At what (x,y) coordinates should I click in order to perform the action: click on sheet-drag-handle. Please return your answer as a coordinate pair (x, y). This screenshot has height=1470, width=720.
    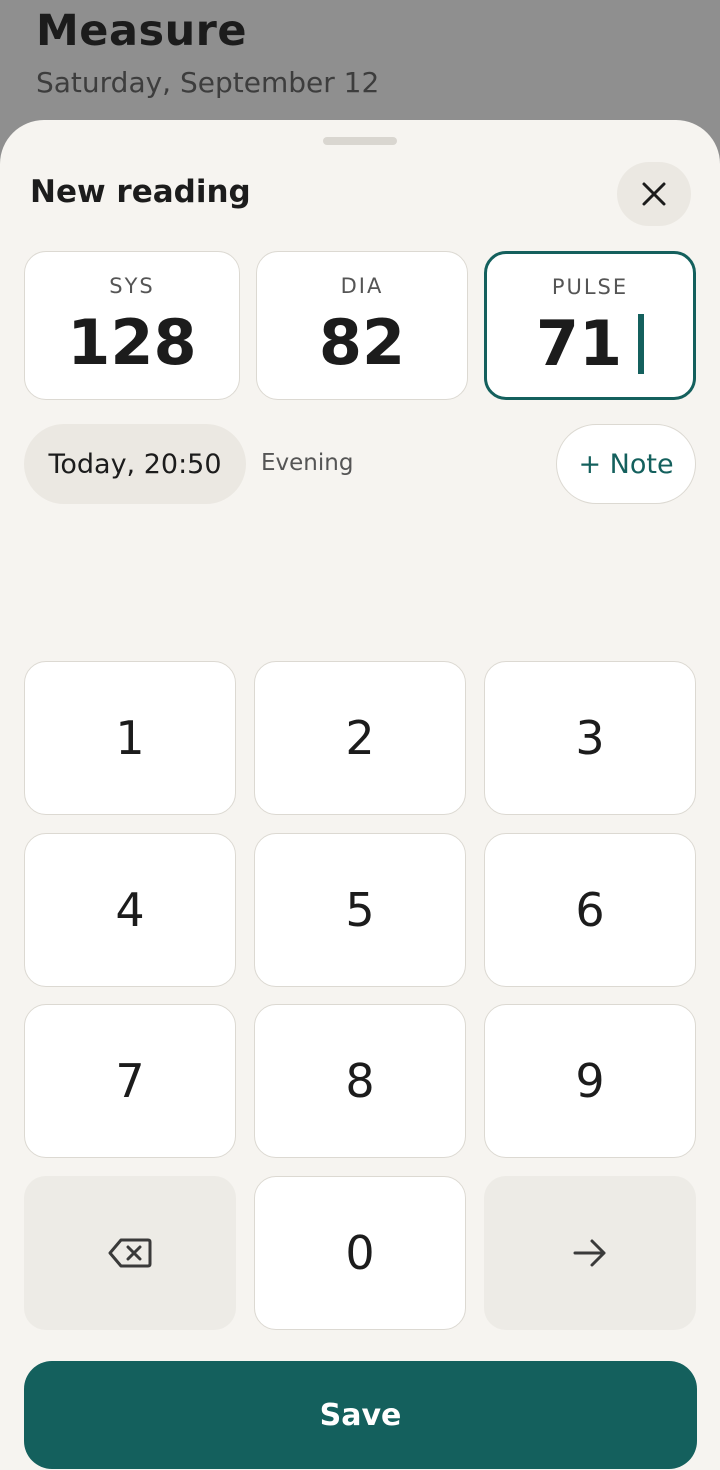
    Looking at the image, I should click on (360, 141).